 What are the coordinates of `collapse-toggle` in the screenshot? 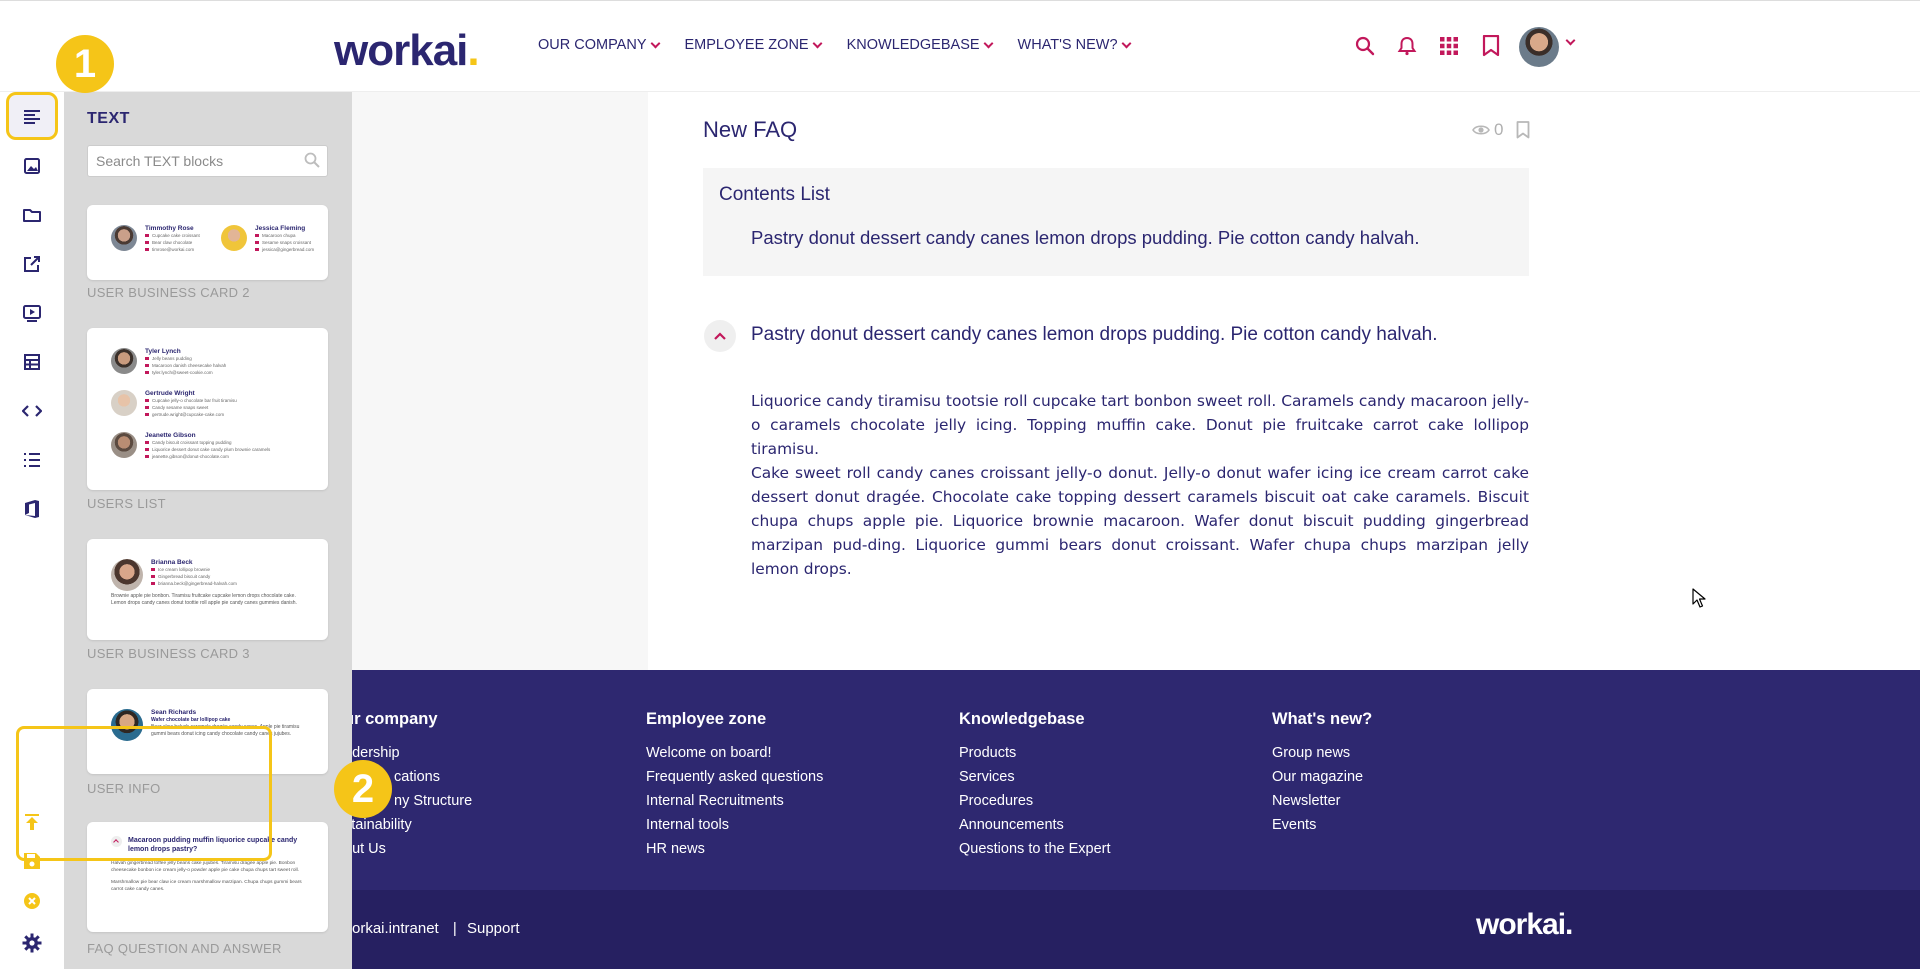 It's located at (720, 336).